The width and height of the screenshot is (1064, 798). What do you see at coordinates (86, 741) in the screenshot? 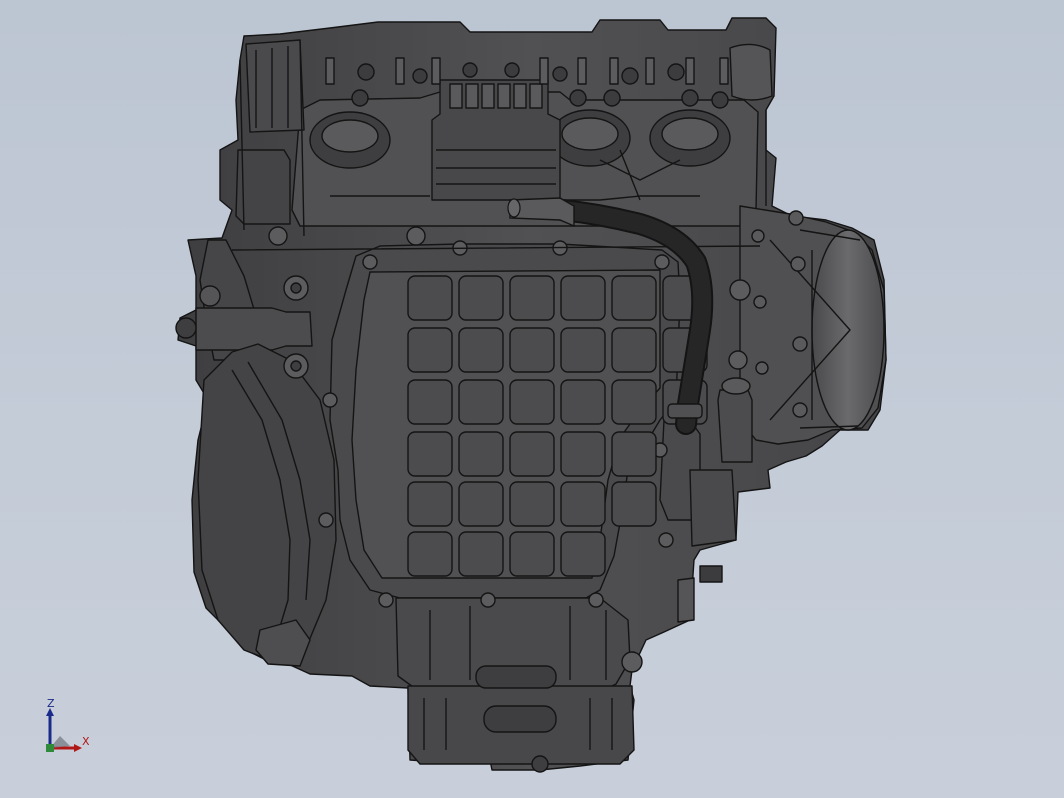
I see `axis-x-label: X` at bounding box center [86, 741].